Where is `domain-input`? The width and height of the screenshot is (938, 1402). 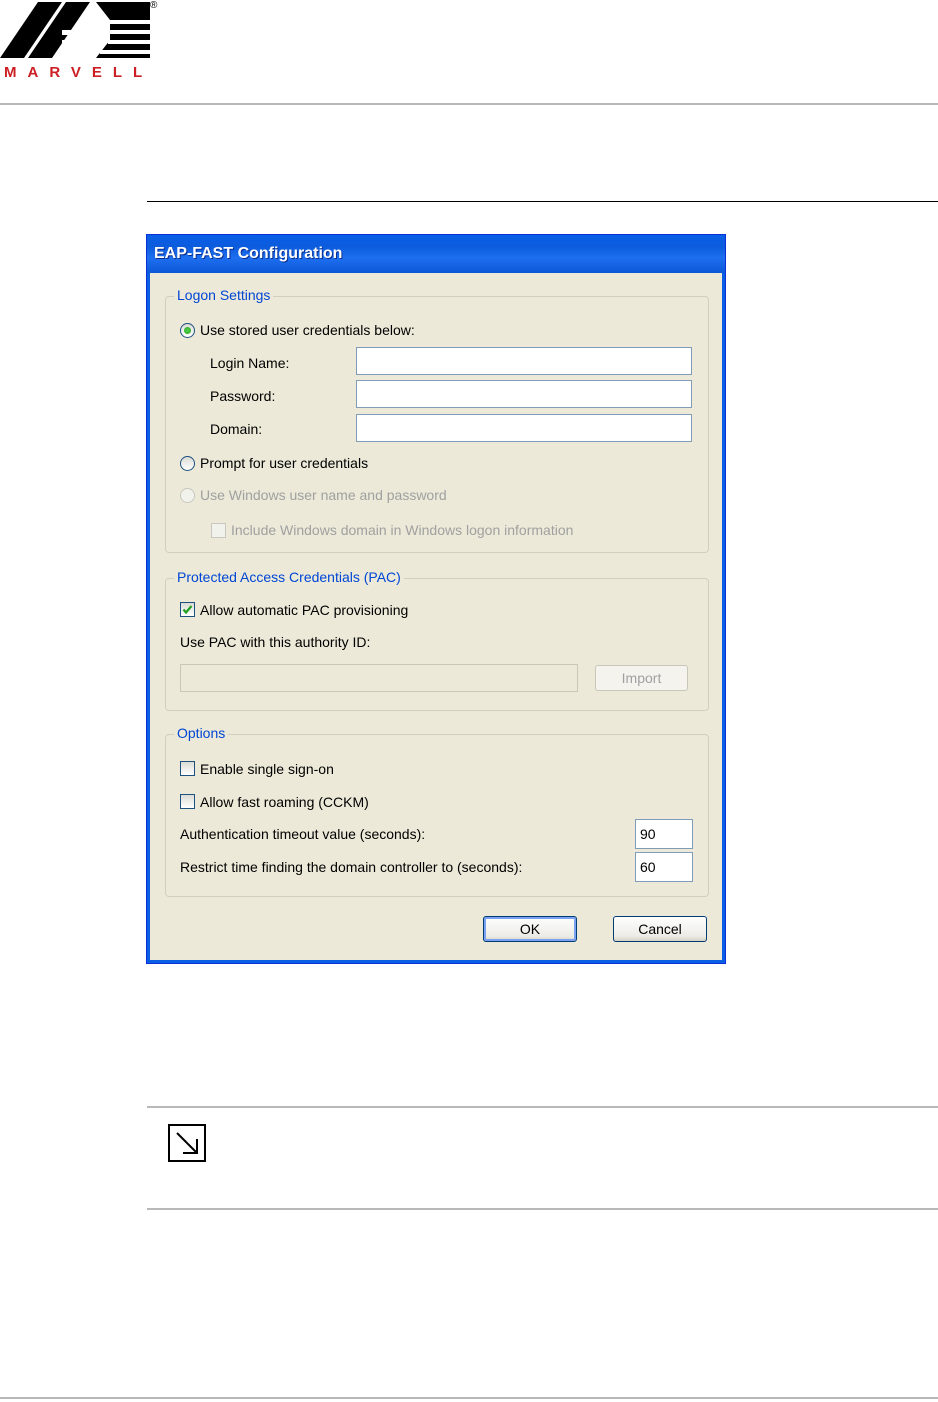
domain-input is located at coordinates (524, 428).